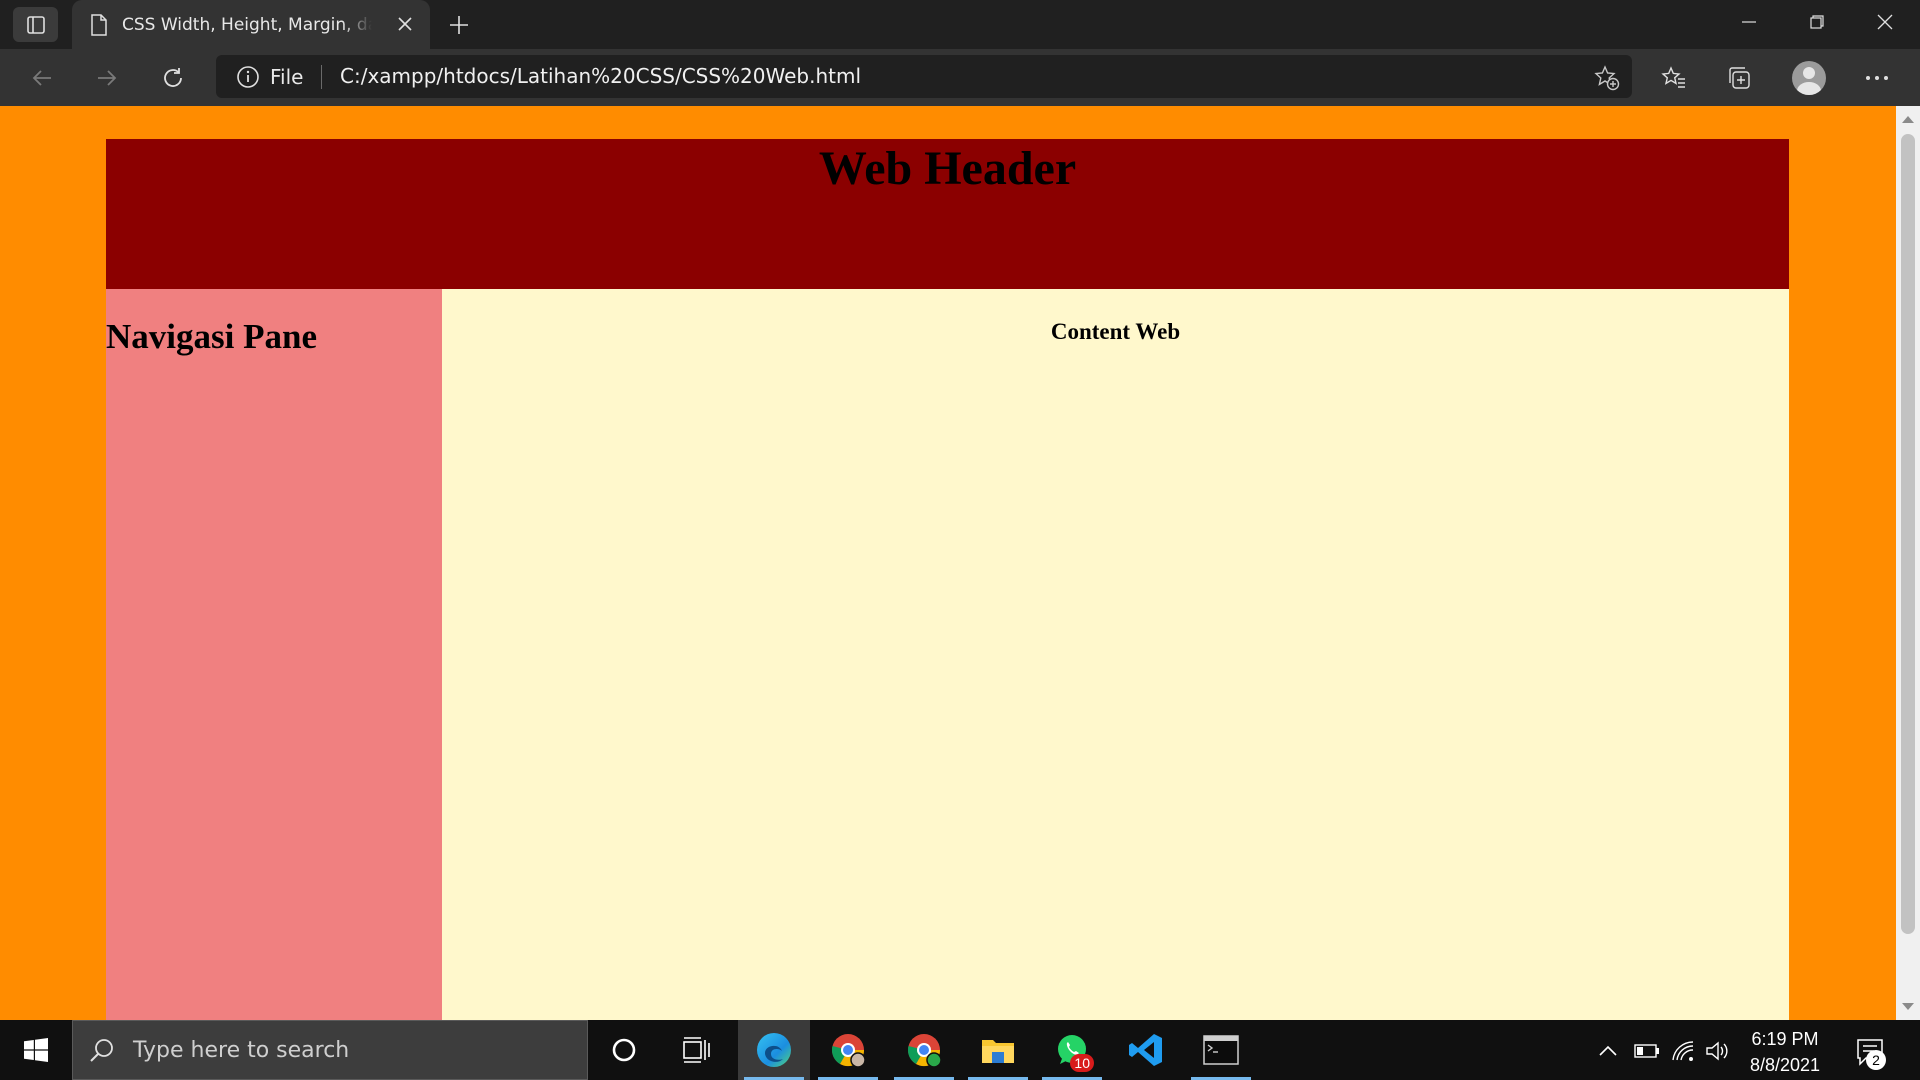  I want to click on vscode-icon, so click(1145, 1050).